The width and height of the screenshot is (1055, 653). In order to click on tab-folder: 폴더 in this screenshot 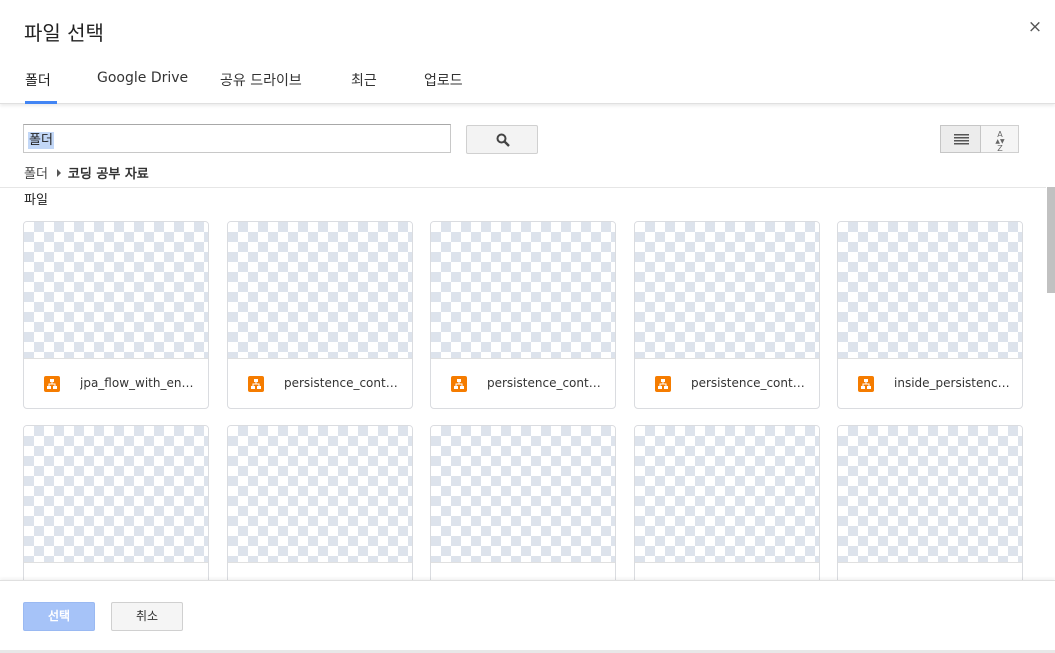, I will do `click(41, 84)`.